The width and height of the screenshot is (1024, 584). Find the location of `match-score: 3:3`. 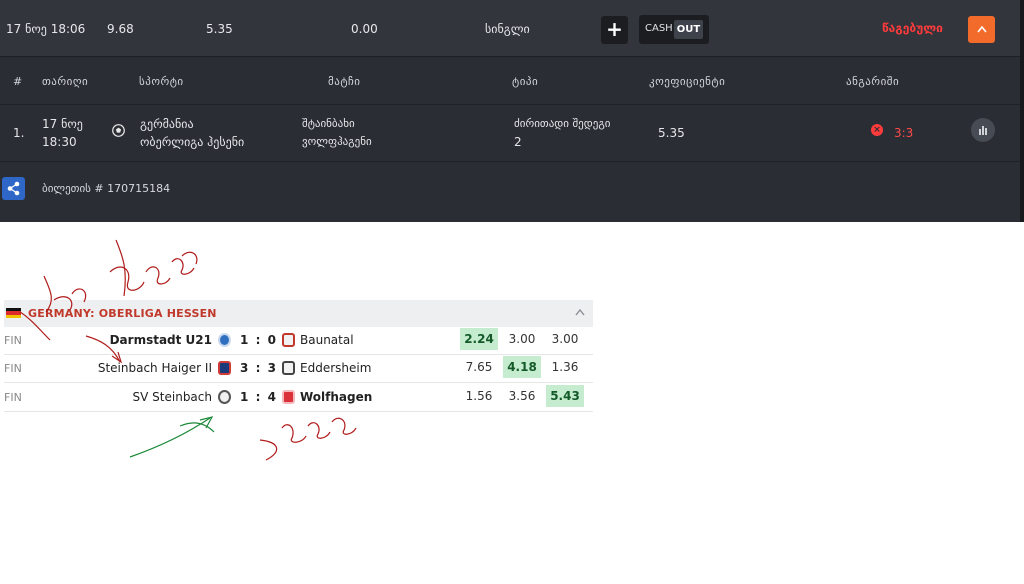

match-score: 3:3 is located at coordinates (258, 368).